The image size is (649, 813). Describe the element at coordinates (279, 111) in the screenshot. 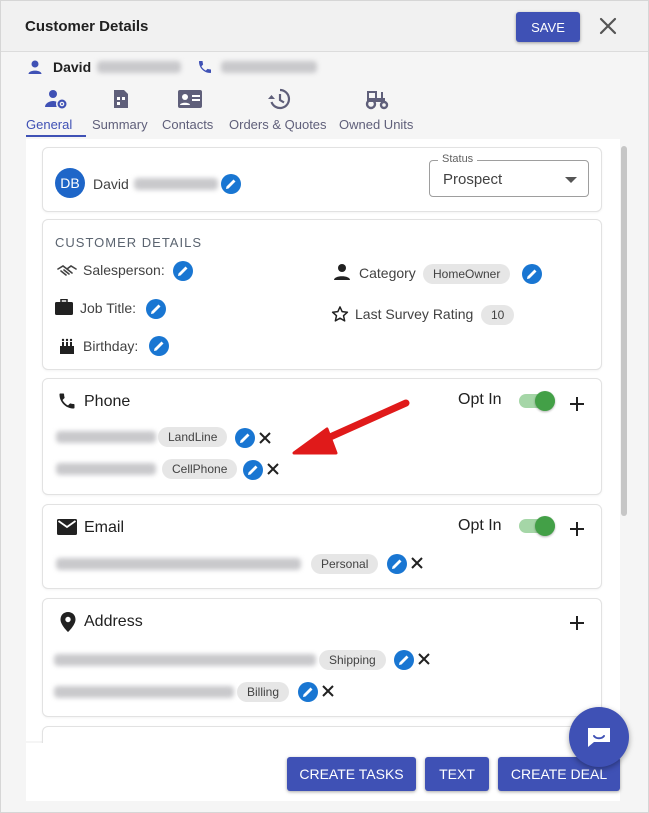

I see `tab-orders-quotes: Orders & Quotes` at that location.